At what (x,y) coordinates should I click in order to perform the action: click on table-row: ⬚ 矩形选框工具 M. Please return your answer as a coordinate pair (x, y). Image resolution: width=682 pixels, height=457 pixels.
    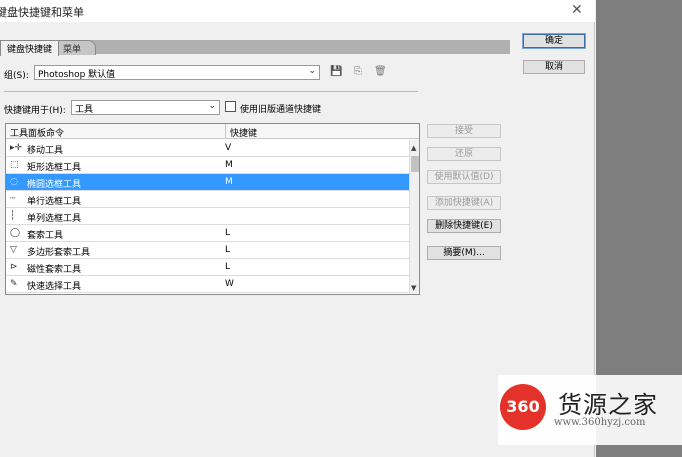
    Looking at the image, I should click on (207, 165).